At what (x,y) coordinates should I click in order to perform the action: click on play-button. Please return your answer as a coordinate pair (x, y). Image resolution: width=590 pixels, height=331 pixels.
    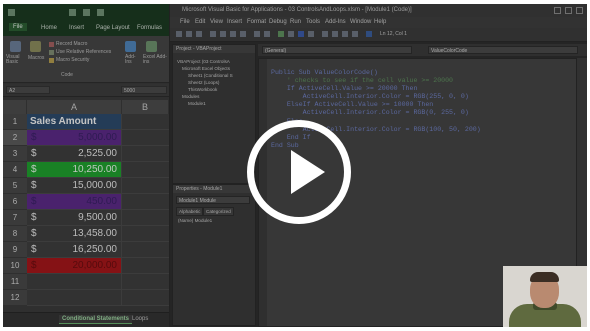
    Looking at the image, I should click on (299, 172).